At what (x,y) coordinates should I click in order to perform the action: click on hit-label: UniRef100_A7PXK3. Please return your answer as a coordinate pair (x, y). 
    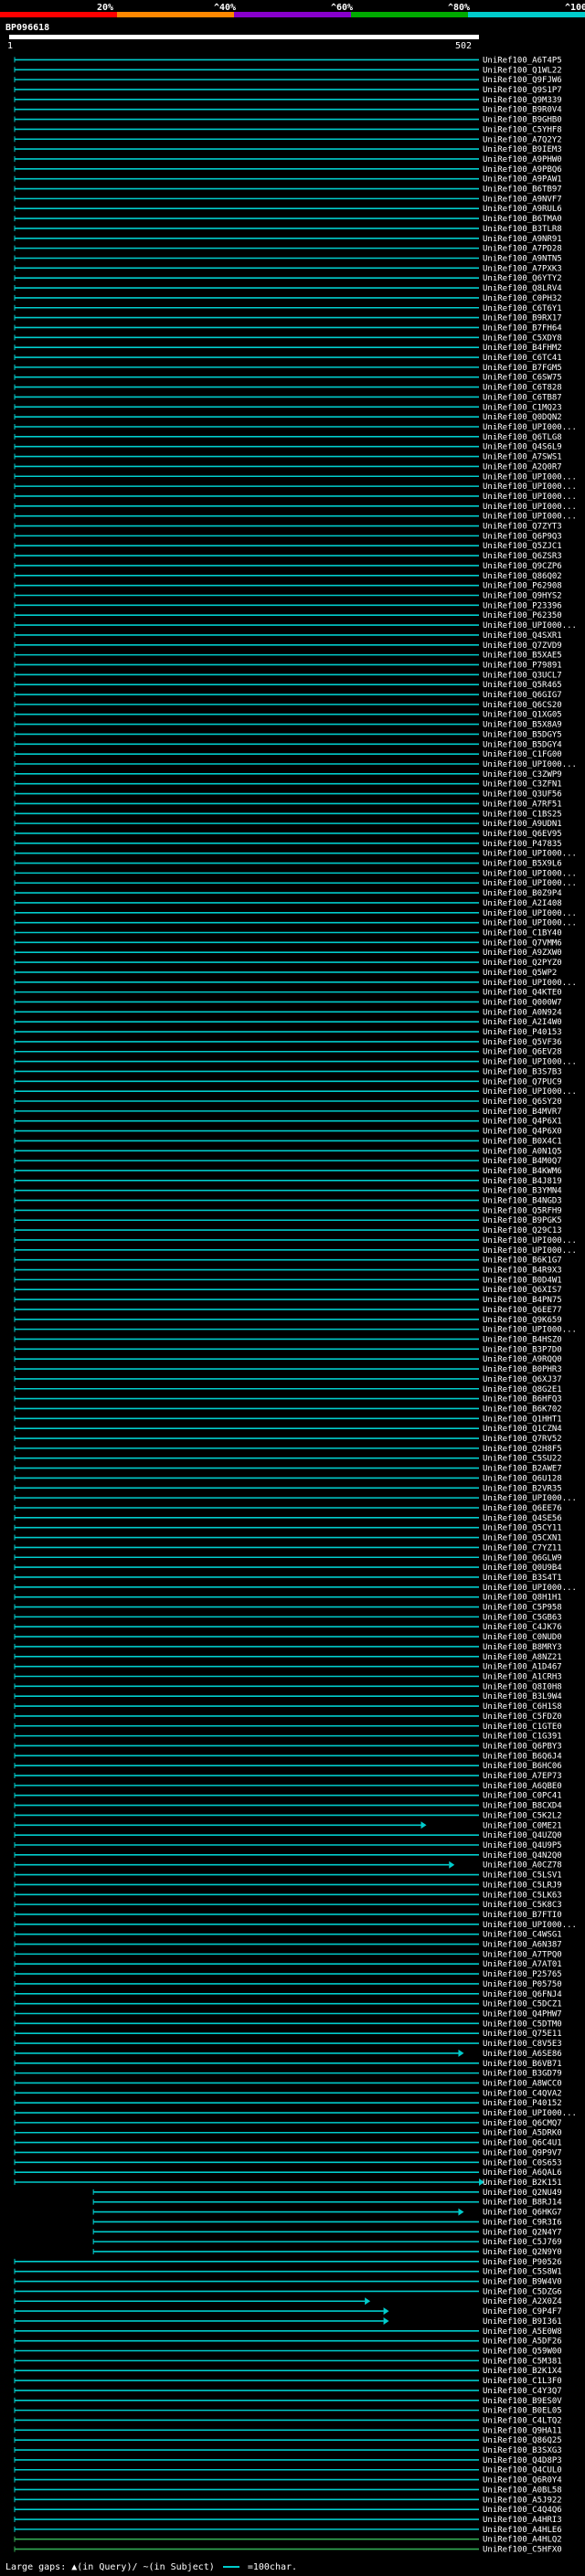
    Looking at the image, I should click on (522, 268).